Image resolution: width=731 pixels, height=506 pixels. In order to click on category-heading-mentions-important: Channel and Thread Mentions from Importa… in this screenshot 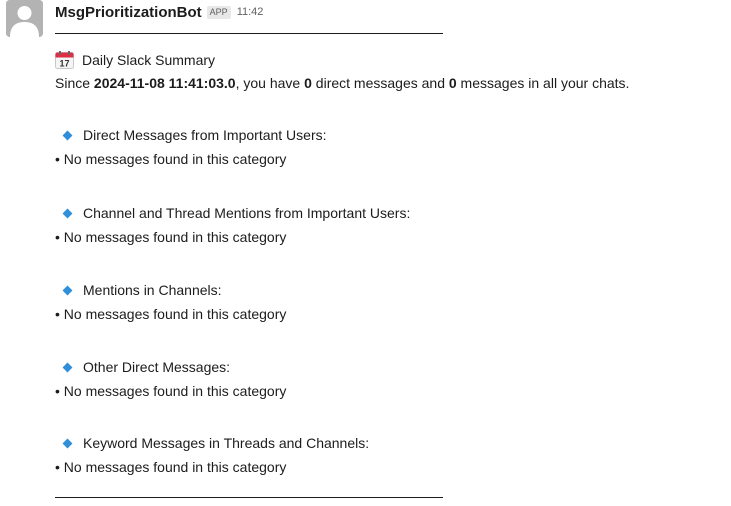, I will do `click(236, 213)`.